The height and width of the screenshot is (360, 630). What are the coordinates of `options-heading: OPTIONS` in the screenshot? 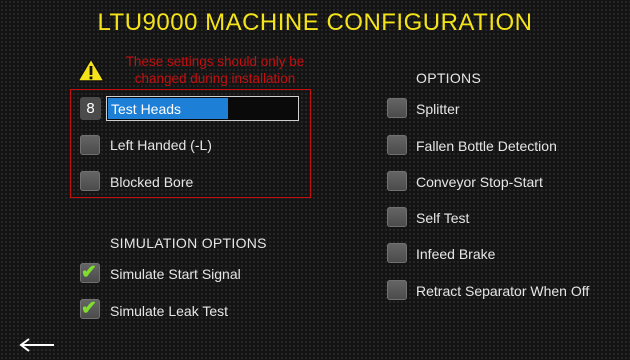 It's located at (449, 78).